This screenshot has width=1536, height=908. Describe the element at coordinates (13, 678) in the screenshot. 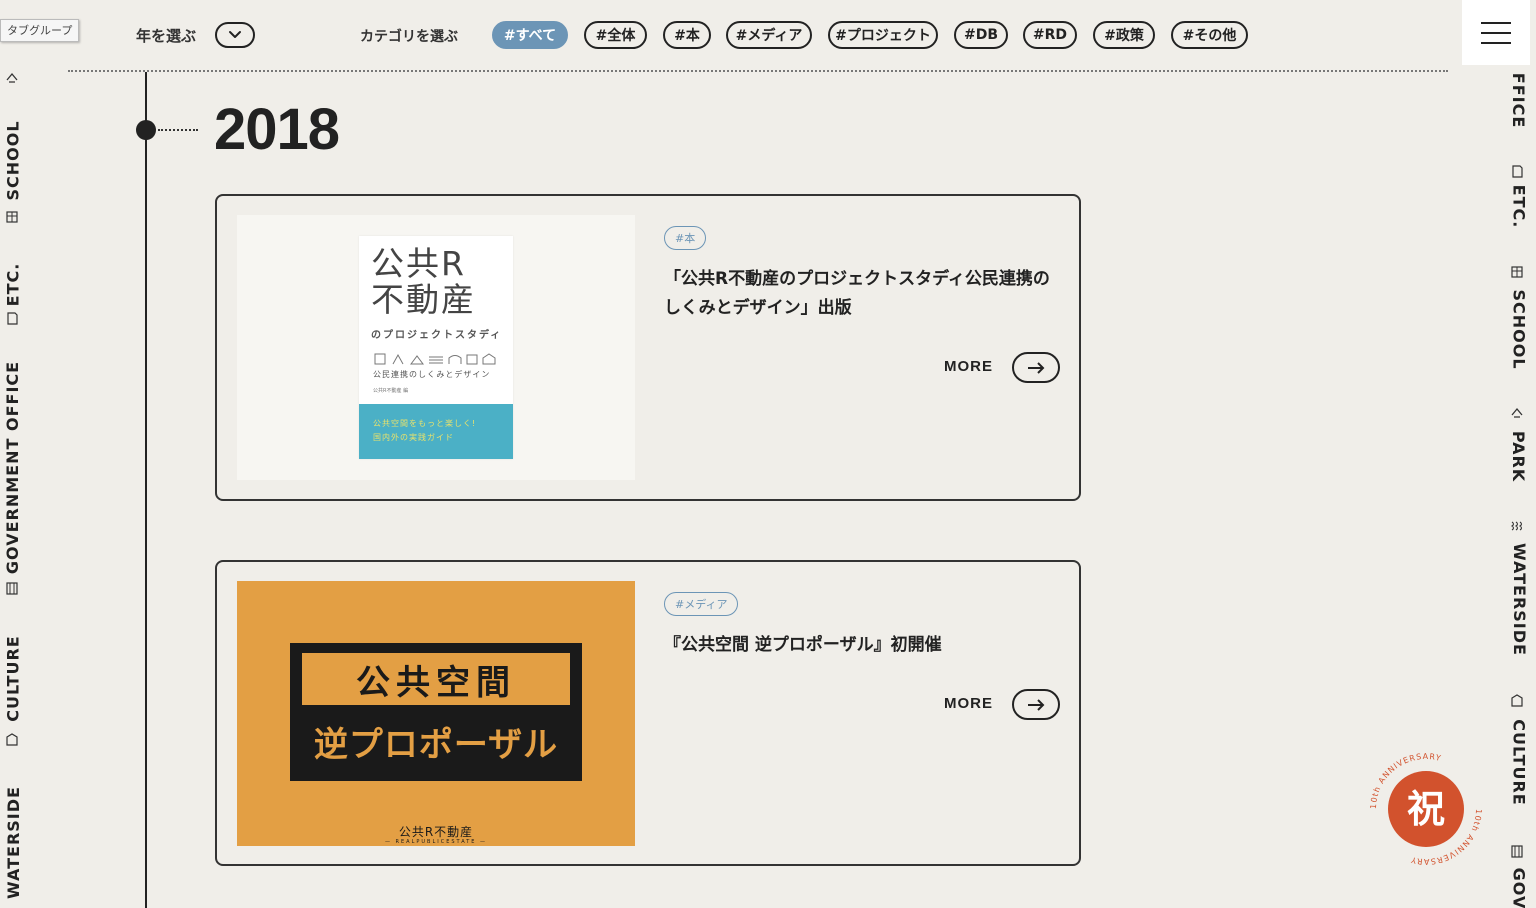

I see `left-nav-culture: CULTURE` at that location.